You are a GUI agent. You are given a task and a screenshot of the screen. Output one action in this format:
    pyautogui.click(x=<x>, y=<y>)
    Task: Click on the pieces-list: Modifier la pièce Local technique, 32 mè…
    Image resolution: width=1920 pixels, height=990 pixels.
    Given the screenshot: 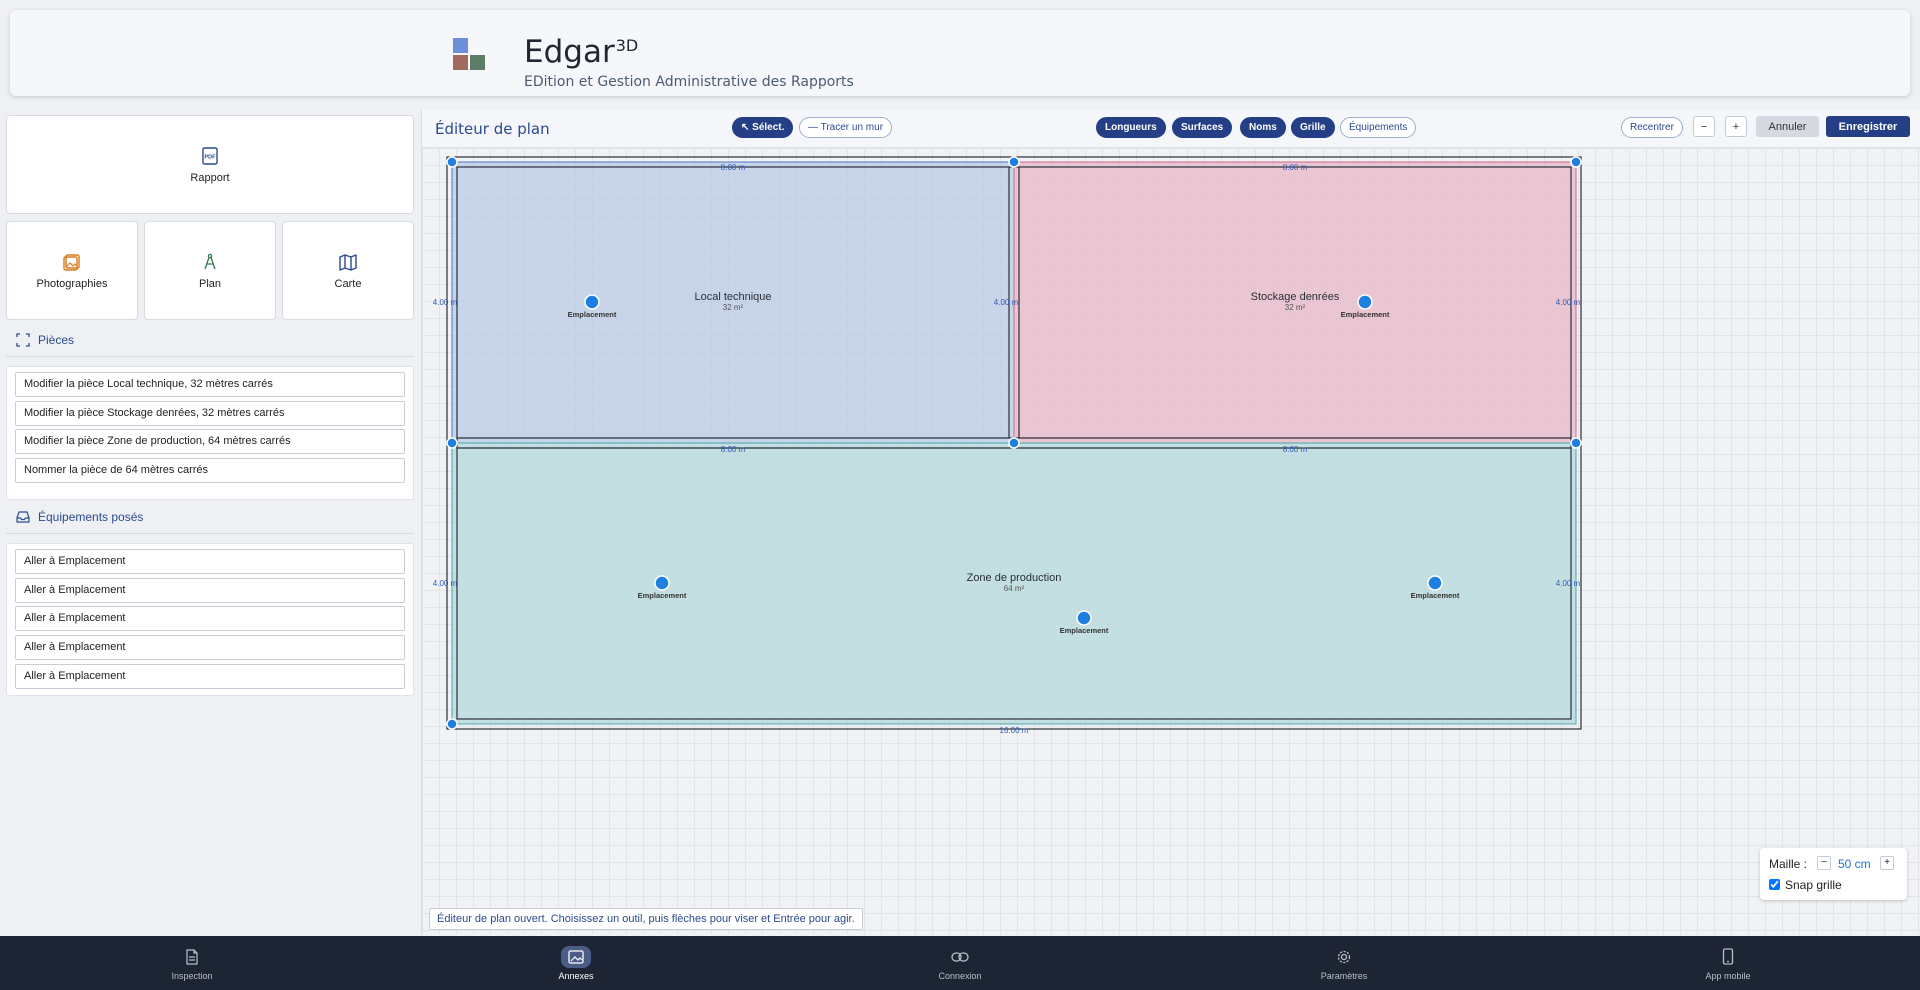 What is the action you would take?
    pyautogui.click(x=210, y=433)
    